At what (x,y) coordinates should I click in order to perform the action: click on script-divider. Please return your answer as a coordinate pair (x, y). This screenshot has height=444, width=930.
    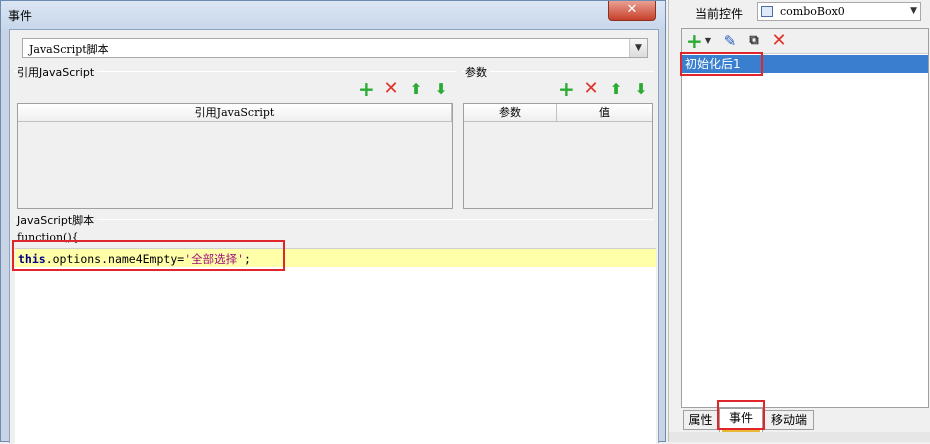
    Looking at the image, I should click on (334, 219).